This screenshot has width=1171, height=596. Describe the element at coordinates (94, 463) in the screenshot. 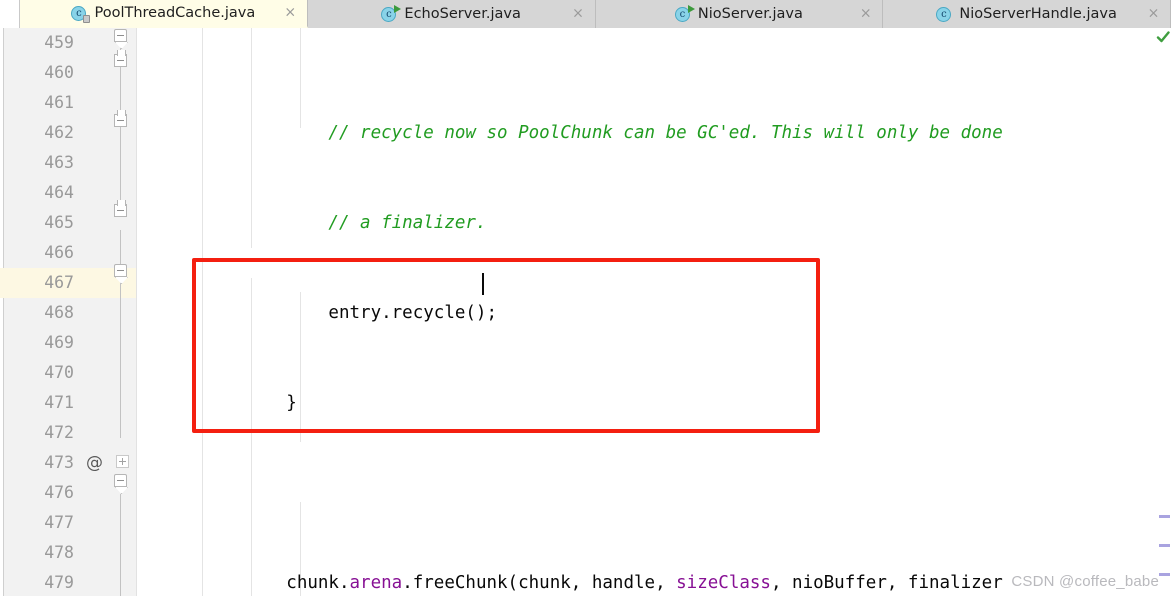

I see `override-marker: @` at that location.